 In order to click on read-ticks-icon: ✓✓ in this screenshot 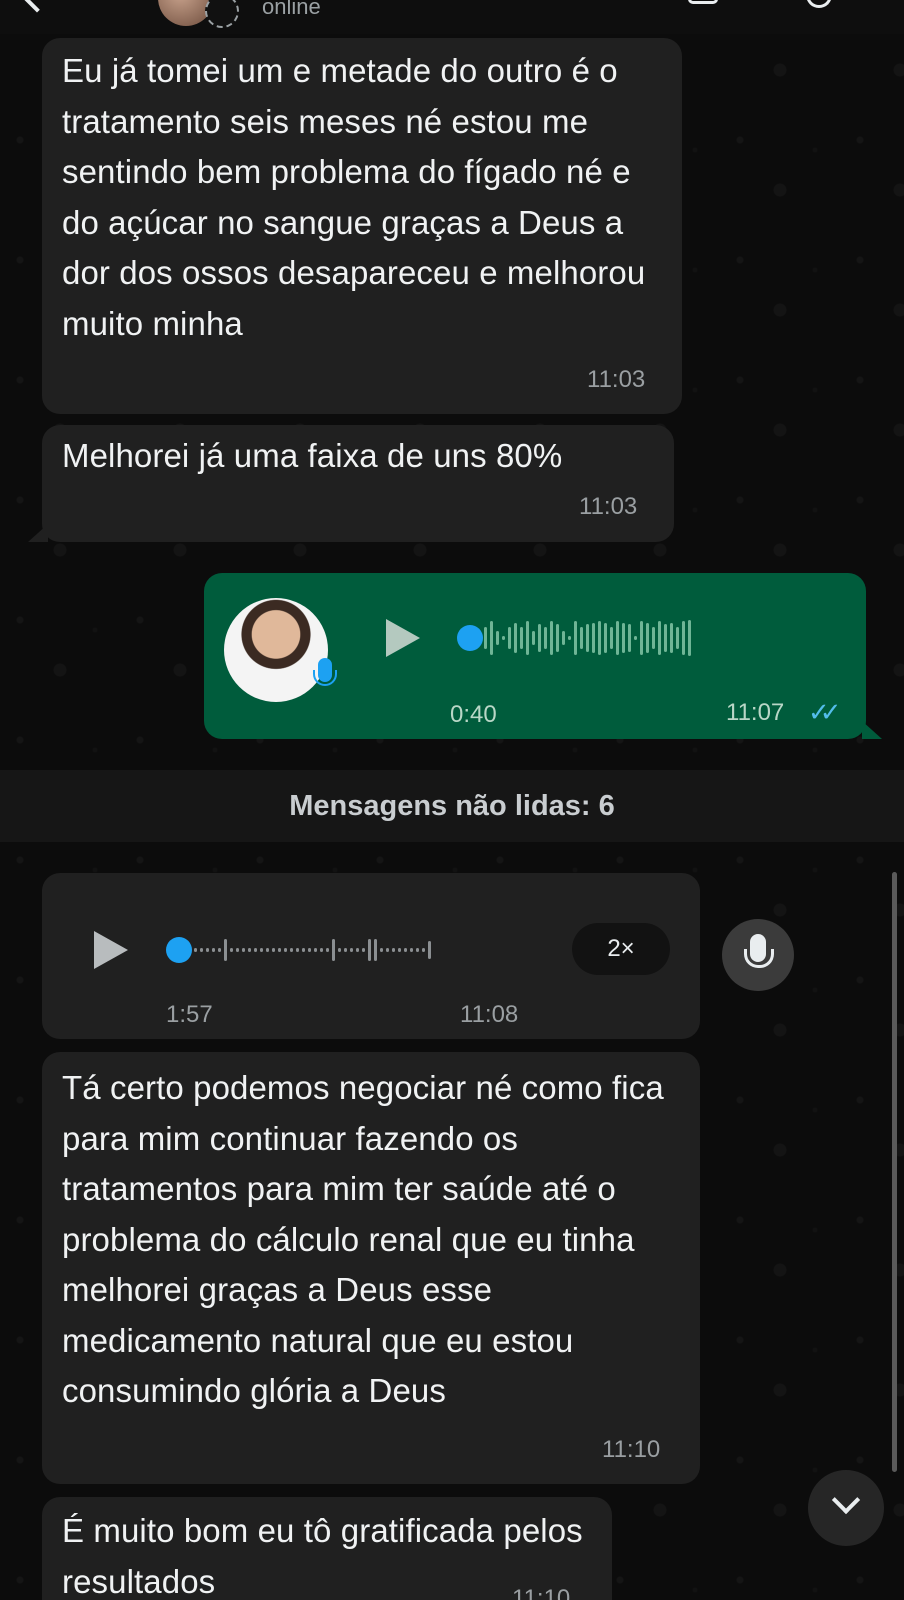, I will do `click(824, 712)`.